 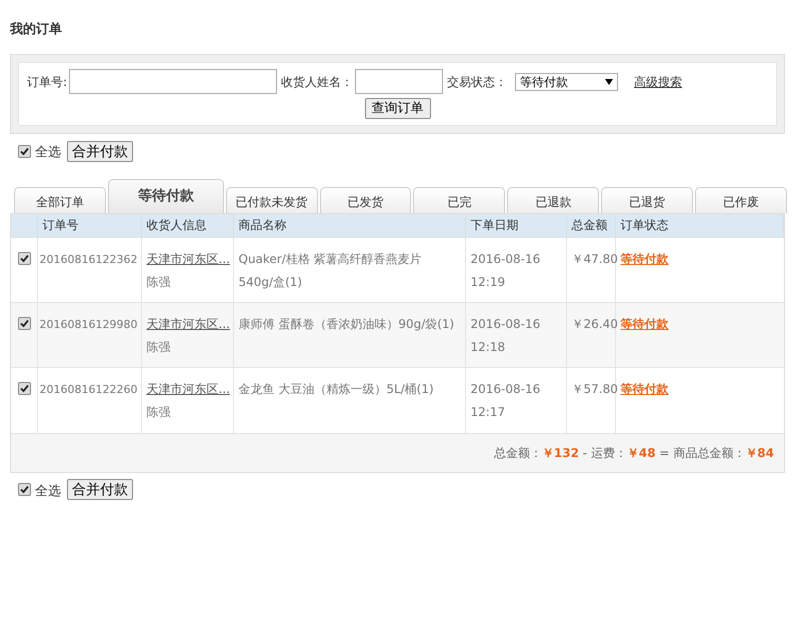 I want to click on order-number-field, so click(x=173, y=81).